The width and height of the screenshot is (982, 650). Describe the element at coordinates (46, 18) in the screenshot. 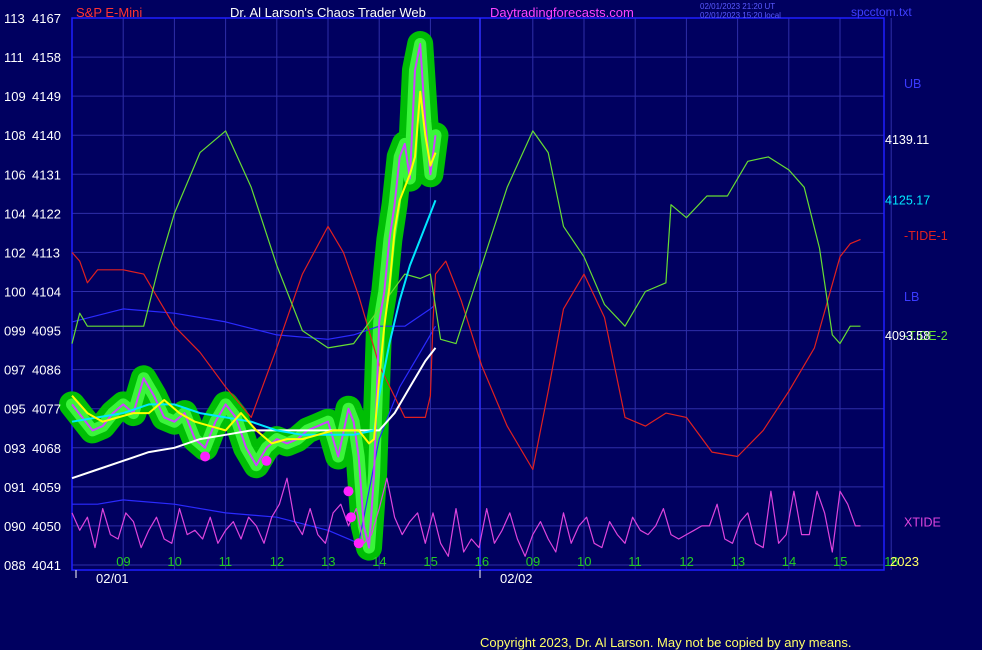

I see `y-tick-right: 4167` at that location.